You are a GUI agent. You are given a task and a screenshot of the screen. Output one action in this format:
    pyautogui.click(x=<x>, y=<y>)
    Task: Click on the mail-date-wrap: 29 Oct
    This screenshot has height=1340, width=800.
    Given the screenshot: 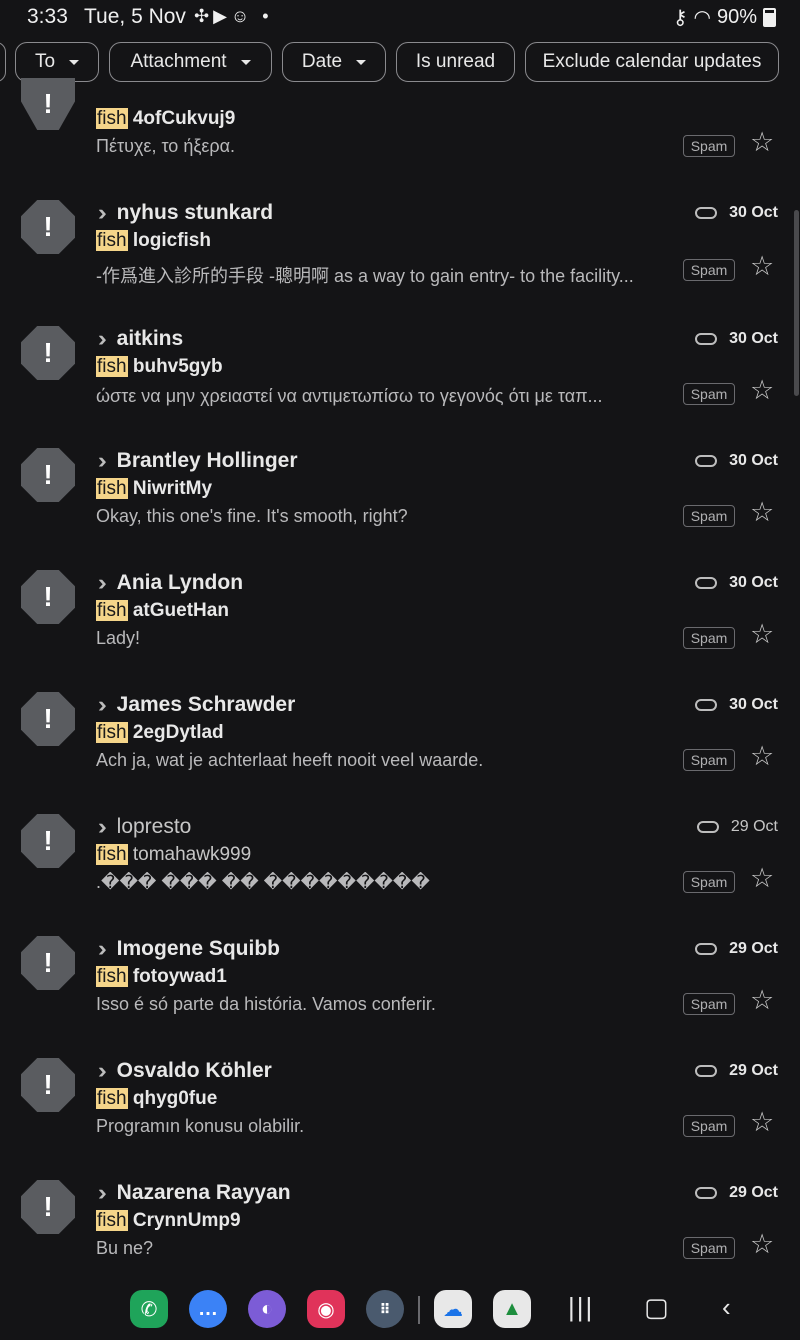 What is the action you would take?
    pyautogui.click(x=736, y=949)
    